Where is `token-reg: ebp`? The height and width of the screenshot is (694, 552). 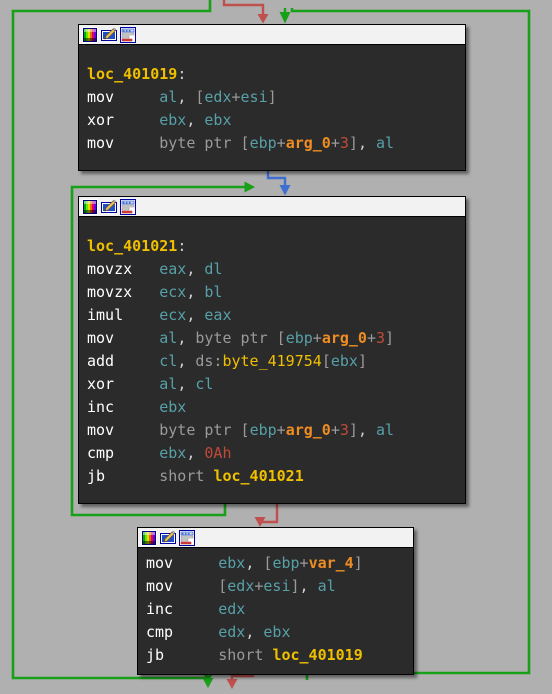 token-reg: ebp is located at coordinates (263, 430).